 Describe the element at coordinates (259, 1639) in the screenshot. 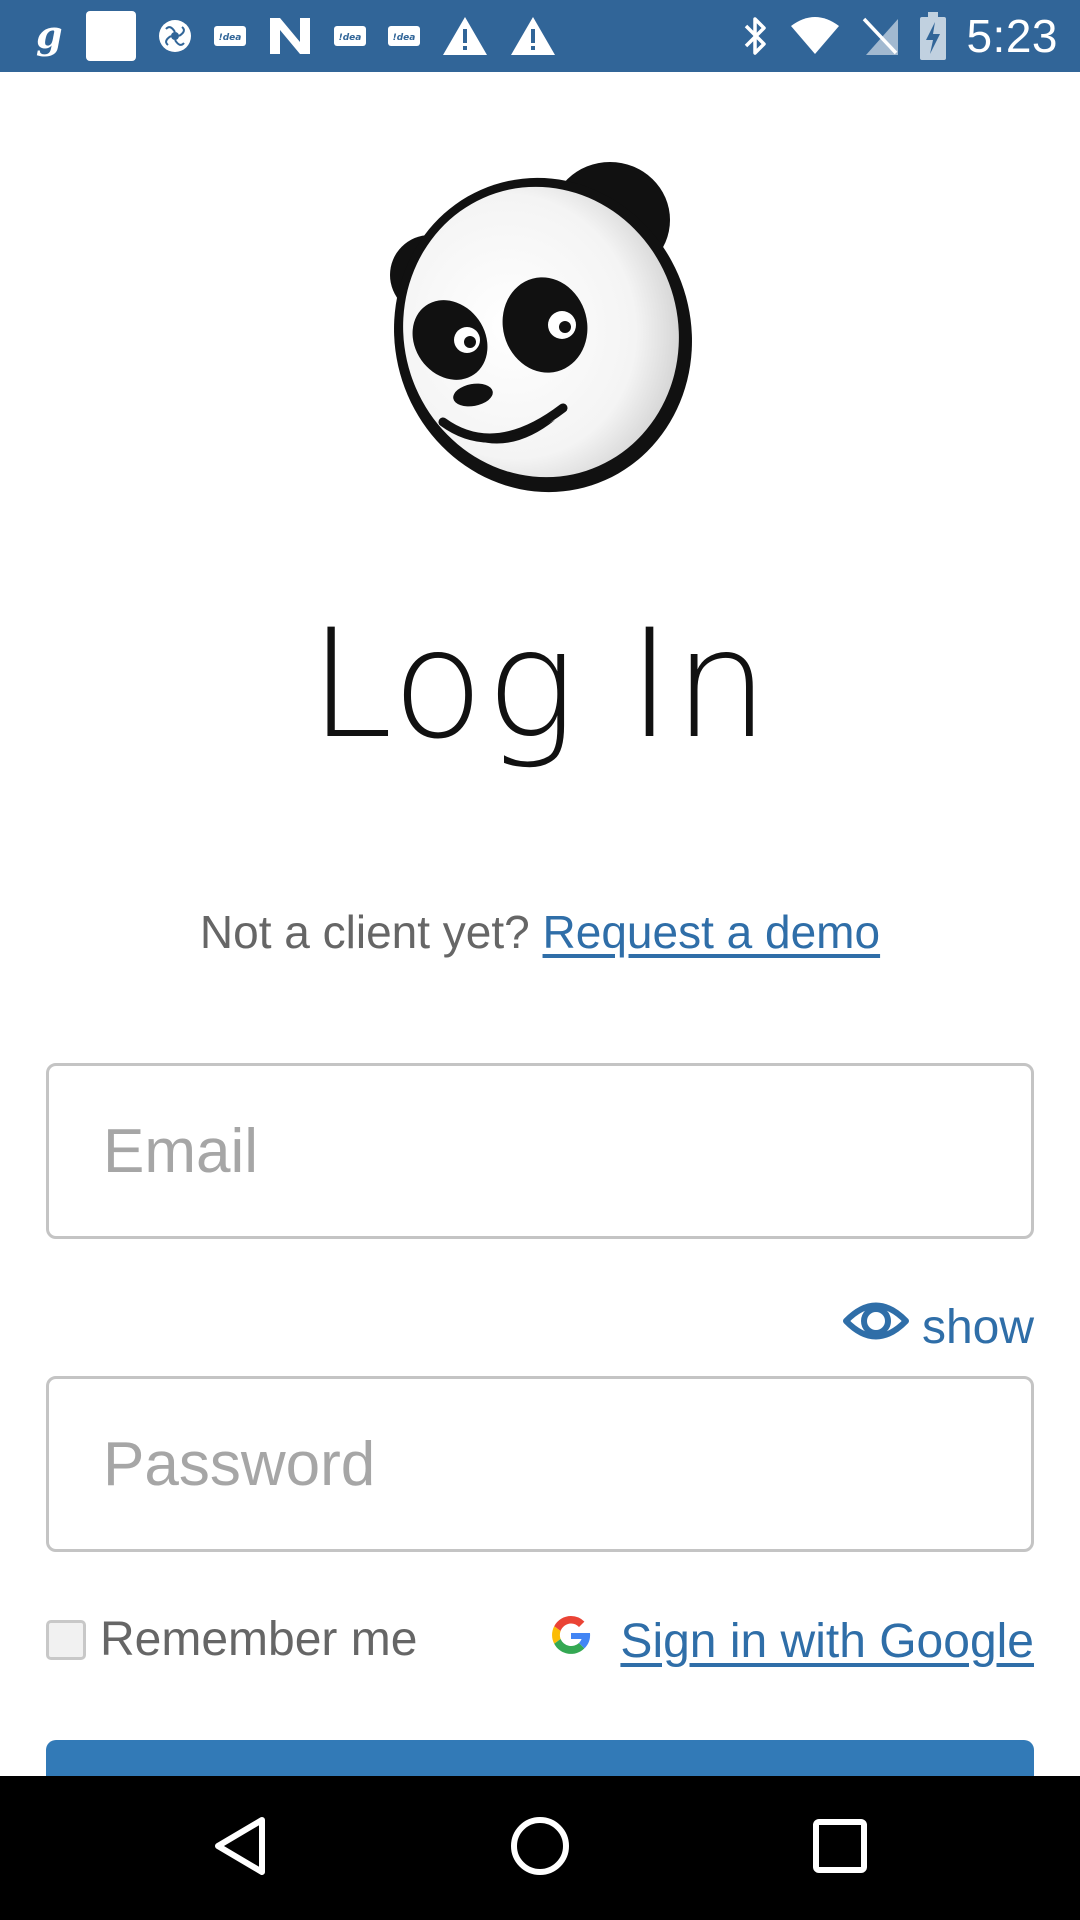

I see `remember-me-label: Remember me` at that location.